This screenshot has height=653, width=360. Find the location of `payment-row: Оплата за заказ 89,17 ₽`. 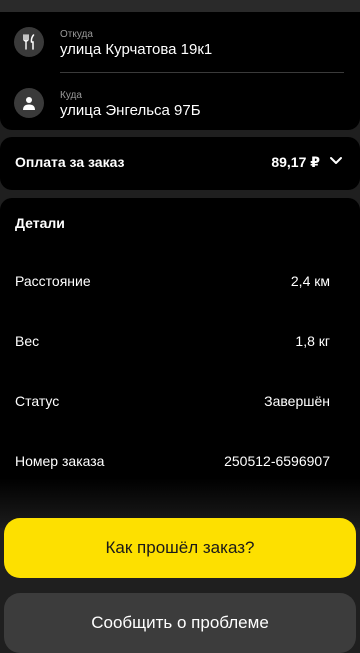

payment-row: Оплата за заказ 89,17 ₽ is located at coordinates (180, 163).